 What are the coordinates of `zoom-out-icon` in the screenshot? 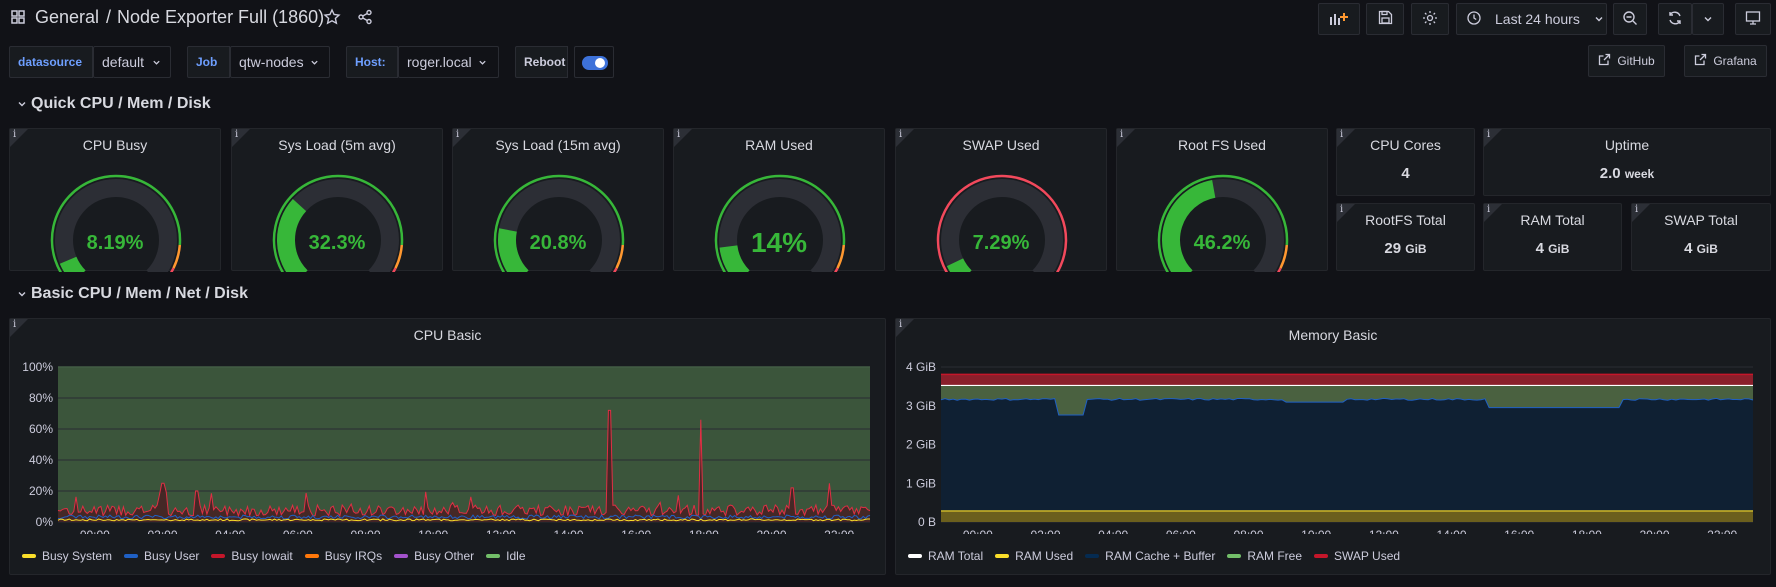 It's located at (1630, 19).